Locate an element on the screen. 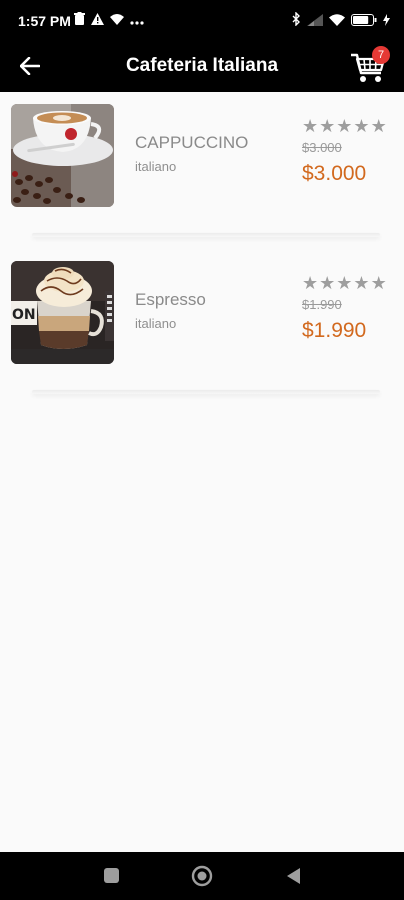 The image size is (404, 900). product-image-cappuccino is located at coordinates (62, 155).